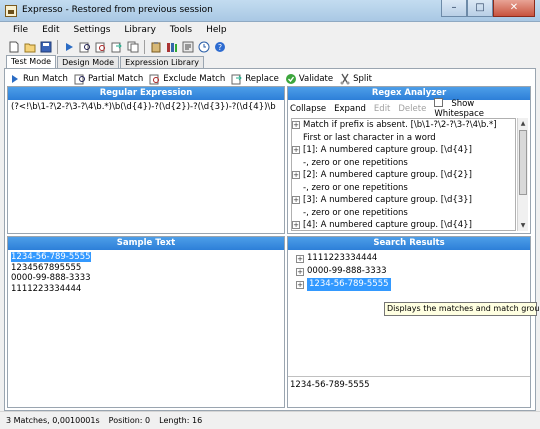 This screenshot has height=429, width=540. I want to click on selected-result-field: 1234-56-789-5555, so click(409, 384).